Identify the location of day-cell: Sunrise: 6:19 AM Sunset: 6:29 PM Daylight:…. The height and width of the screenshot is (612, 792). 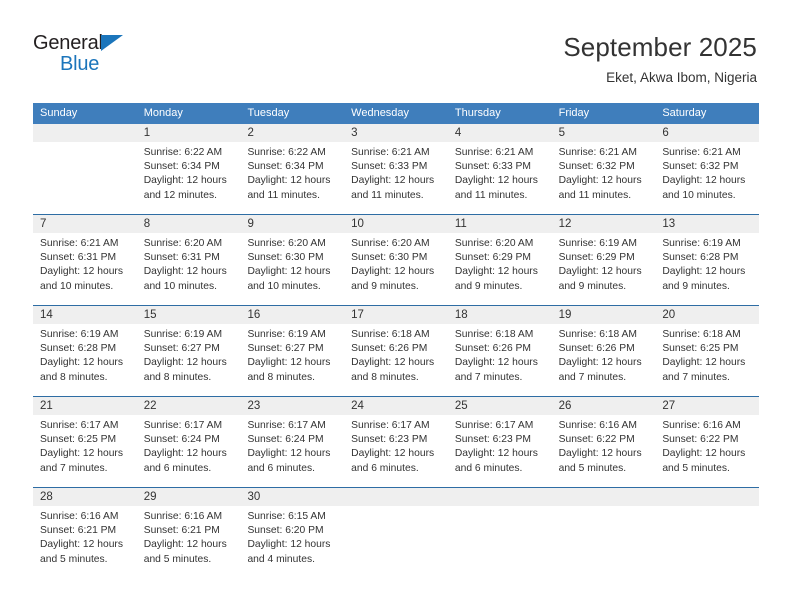
(604, 271).